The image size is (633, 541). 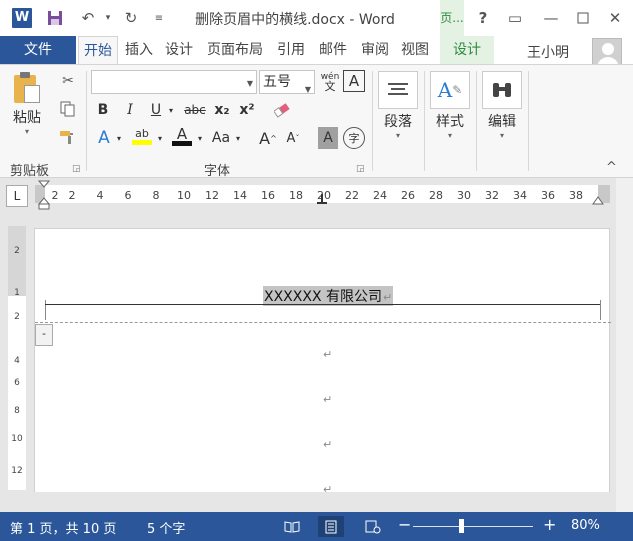 I want to click on paragraph-icon, so click(x=398, y=90).